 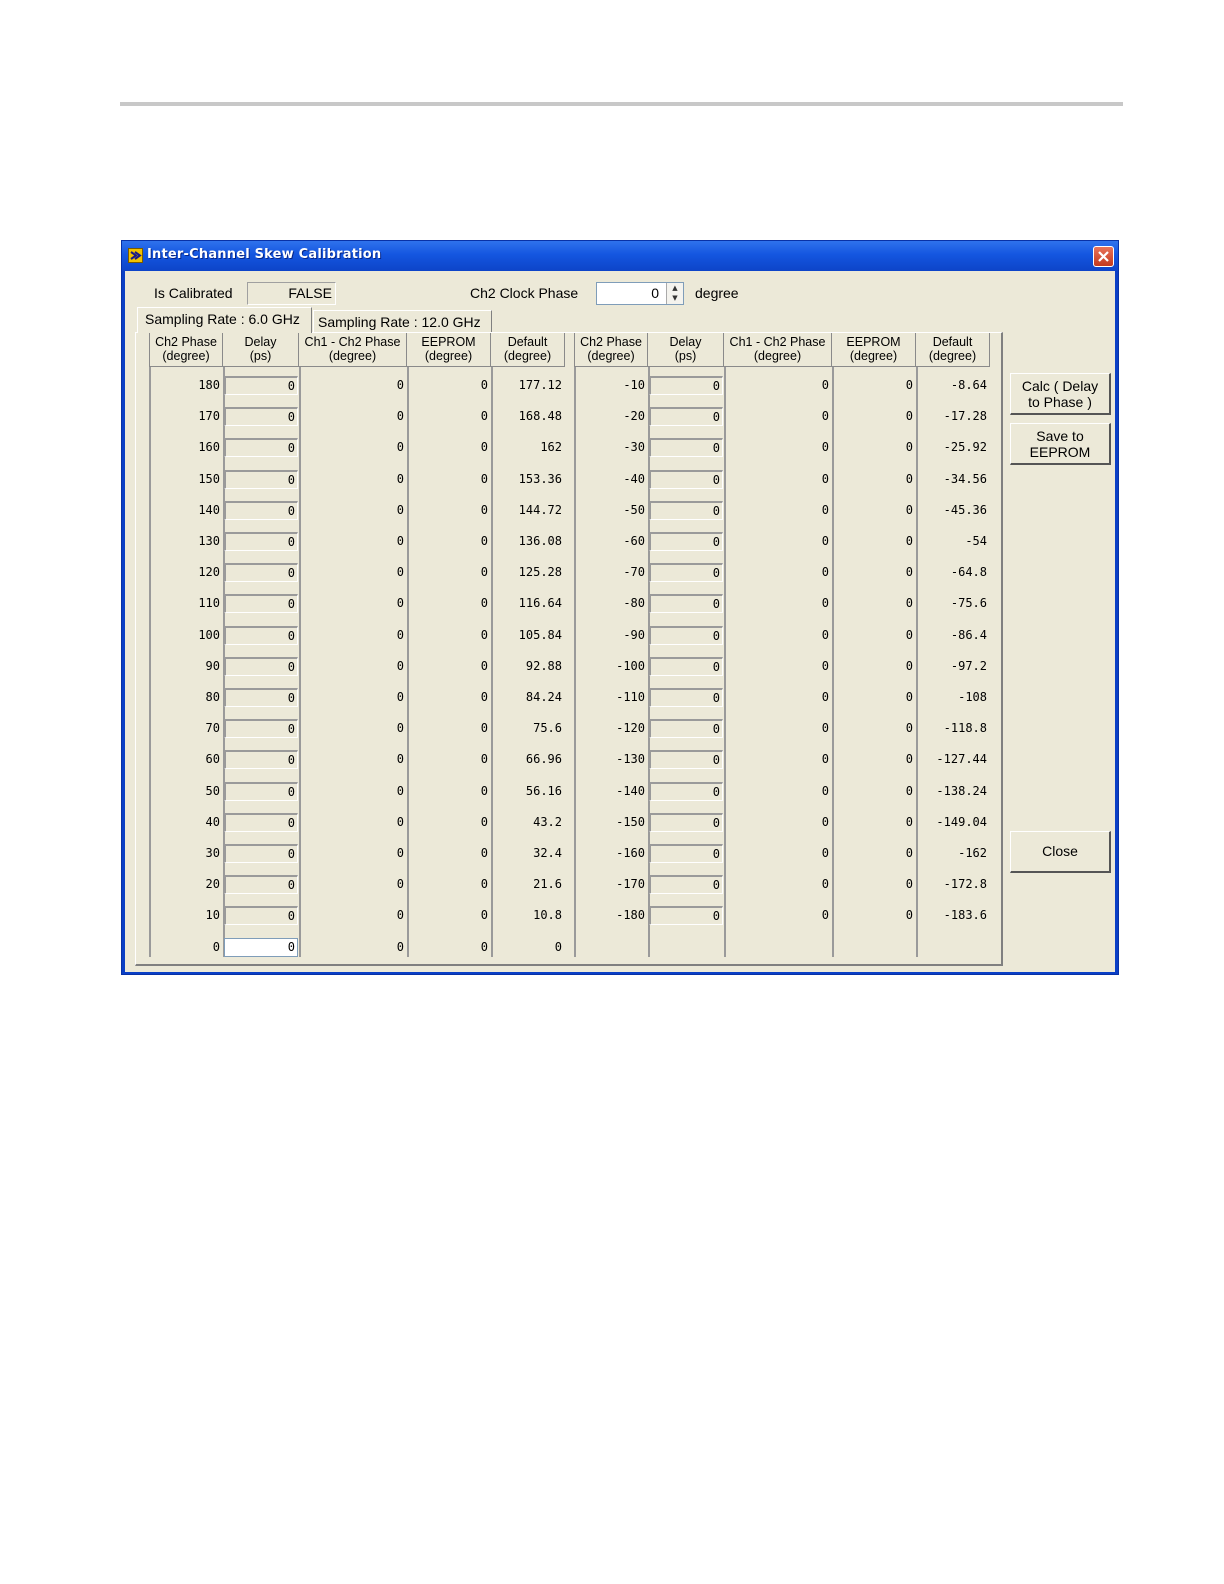 I want to click on ch2-phase-cell: -30, so click(x=634, y=447).